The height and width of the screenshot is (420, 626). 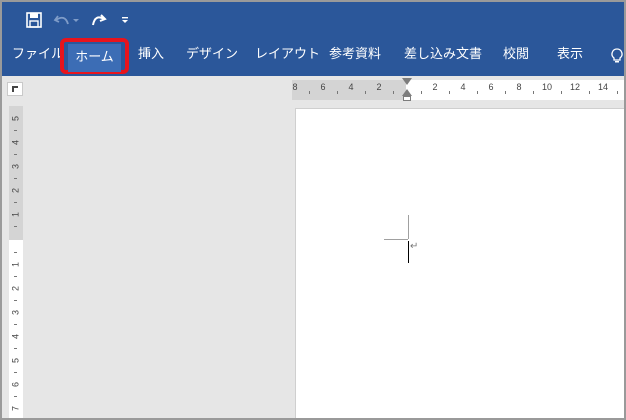 I want to click on tab-view: 表示, so click(x=570, y=57).